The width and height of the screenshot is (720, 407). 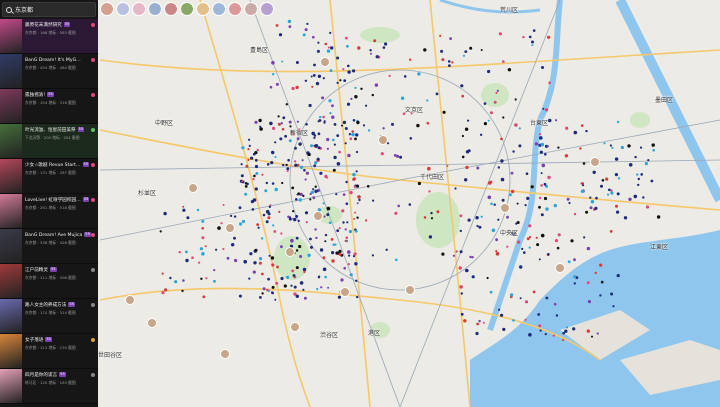 I want to click on list-item: 叶光流溢、恒星前田美祭 55 下北沢等 · 200 地标 · 254 截图, so click(x=49, y=141).